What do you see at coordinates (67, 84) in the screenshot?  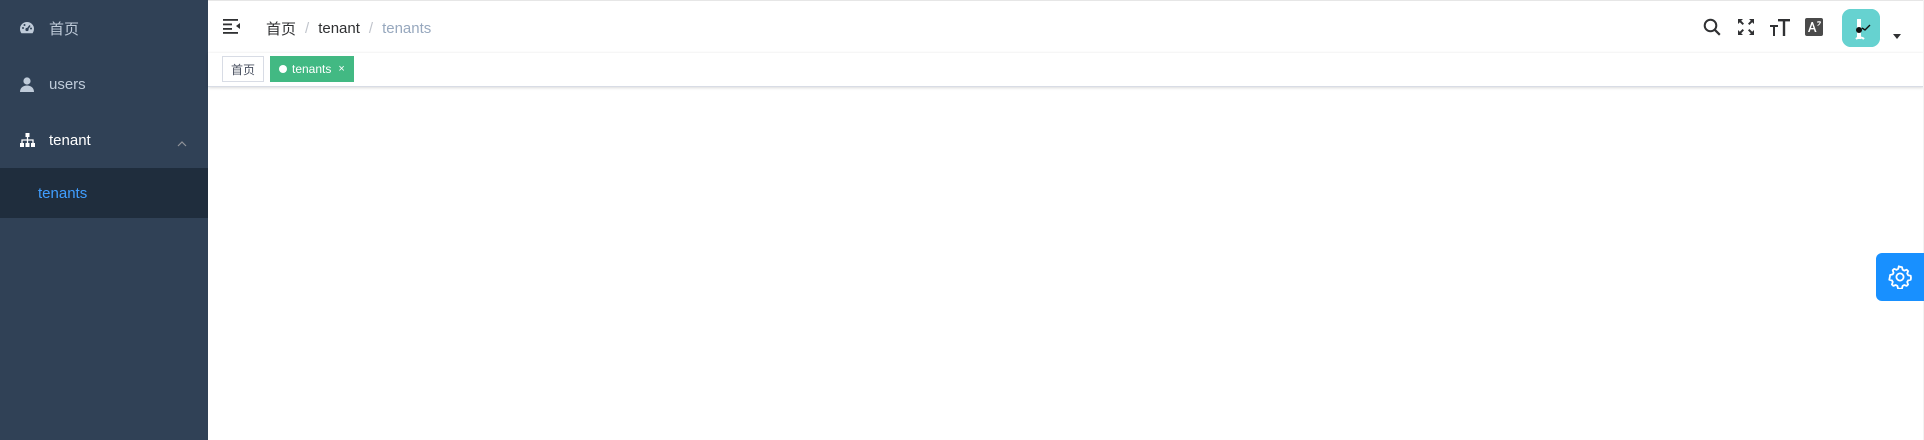 I see `sidebar-item-label: users` at bounding box center [67, 84].